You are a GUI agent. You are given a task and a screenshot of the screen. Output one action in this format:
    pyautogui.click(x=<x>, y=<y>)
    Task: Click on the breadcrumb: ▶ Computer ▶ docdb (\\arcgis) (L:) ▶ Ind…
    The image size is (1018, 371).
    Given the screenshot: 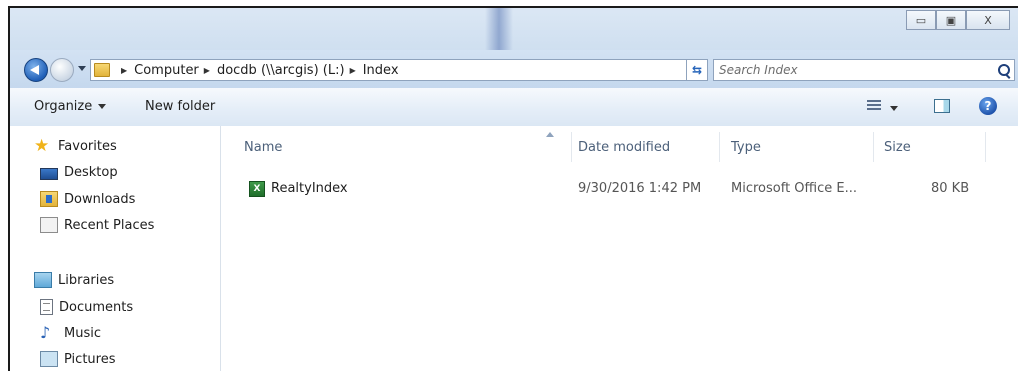 What is the action you would take?
    pyautogui.click(x=257, y=70)
    